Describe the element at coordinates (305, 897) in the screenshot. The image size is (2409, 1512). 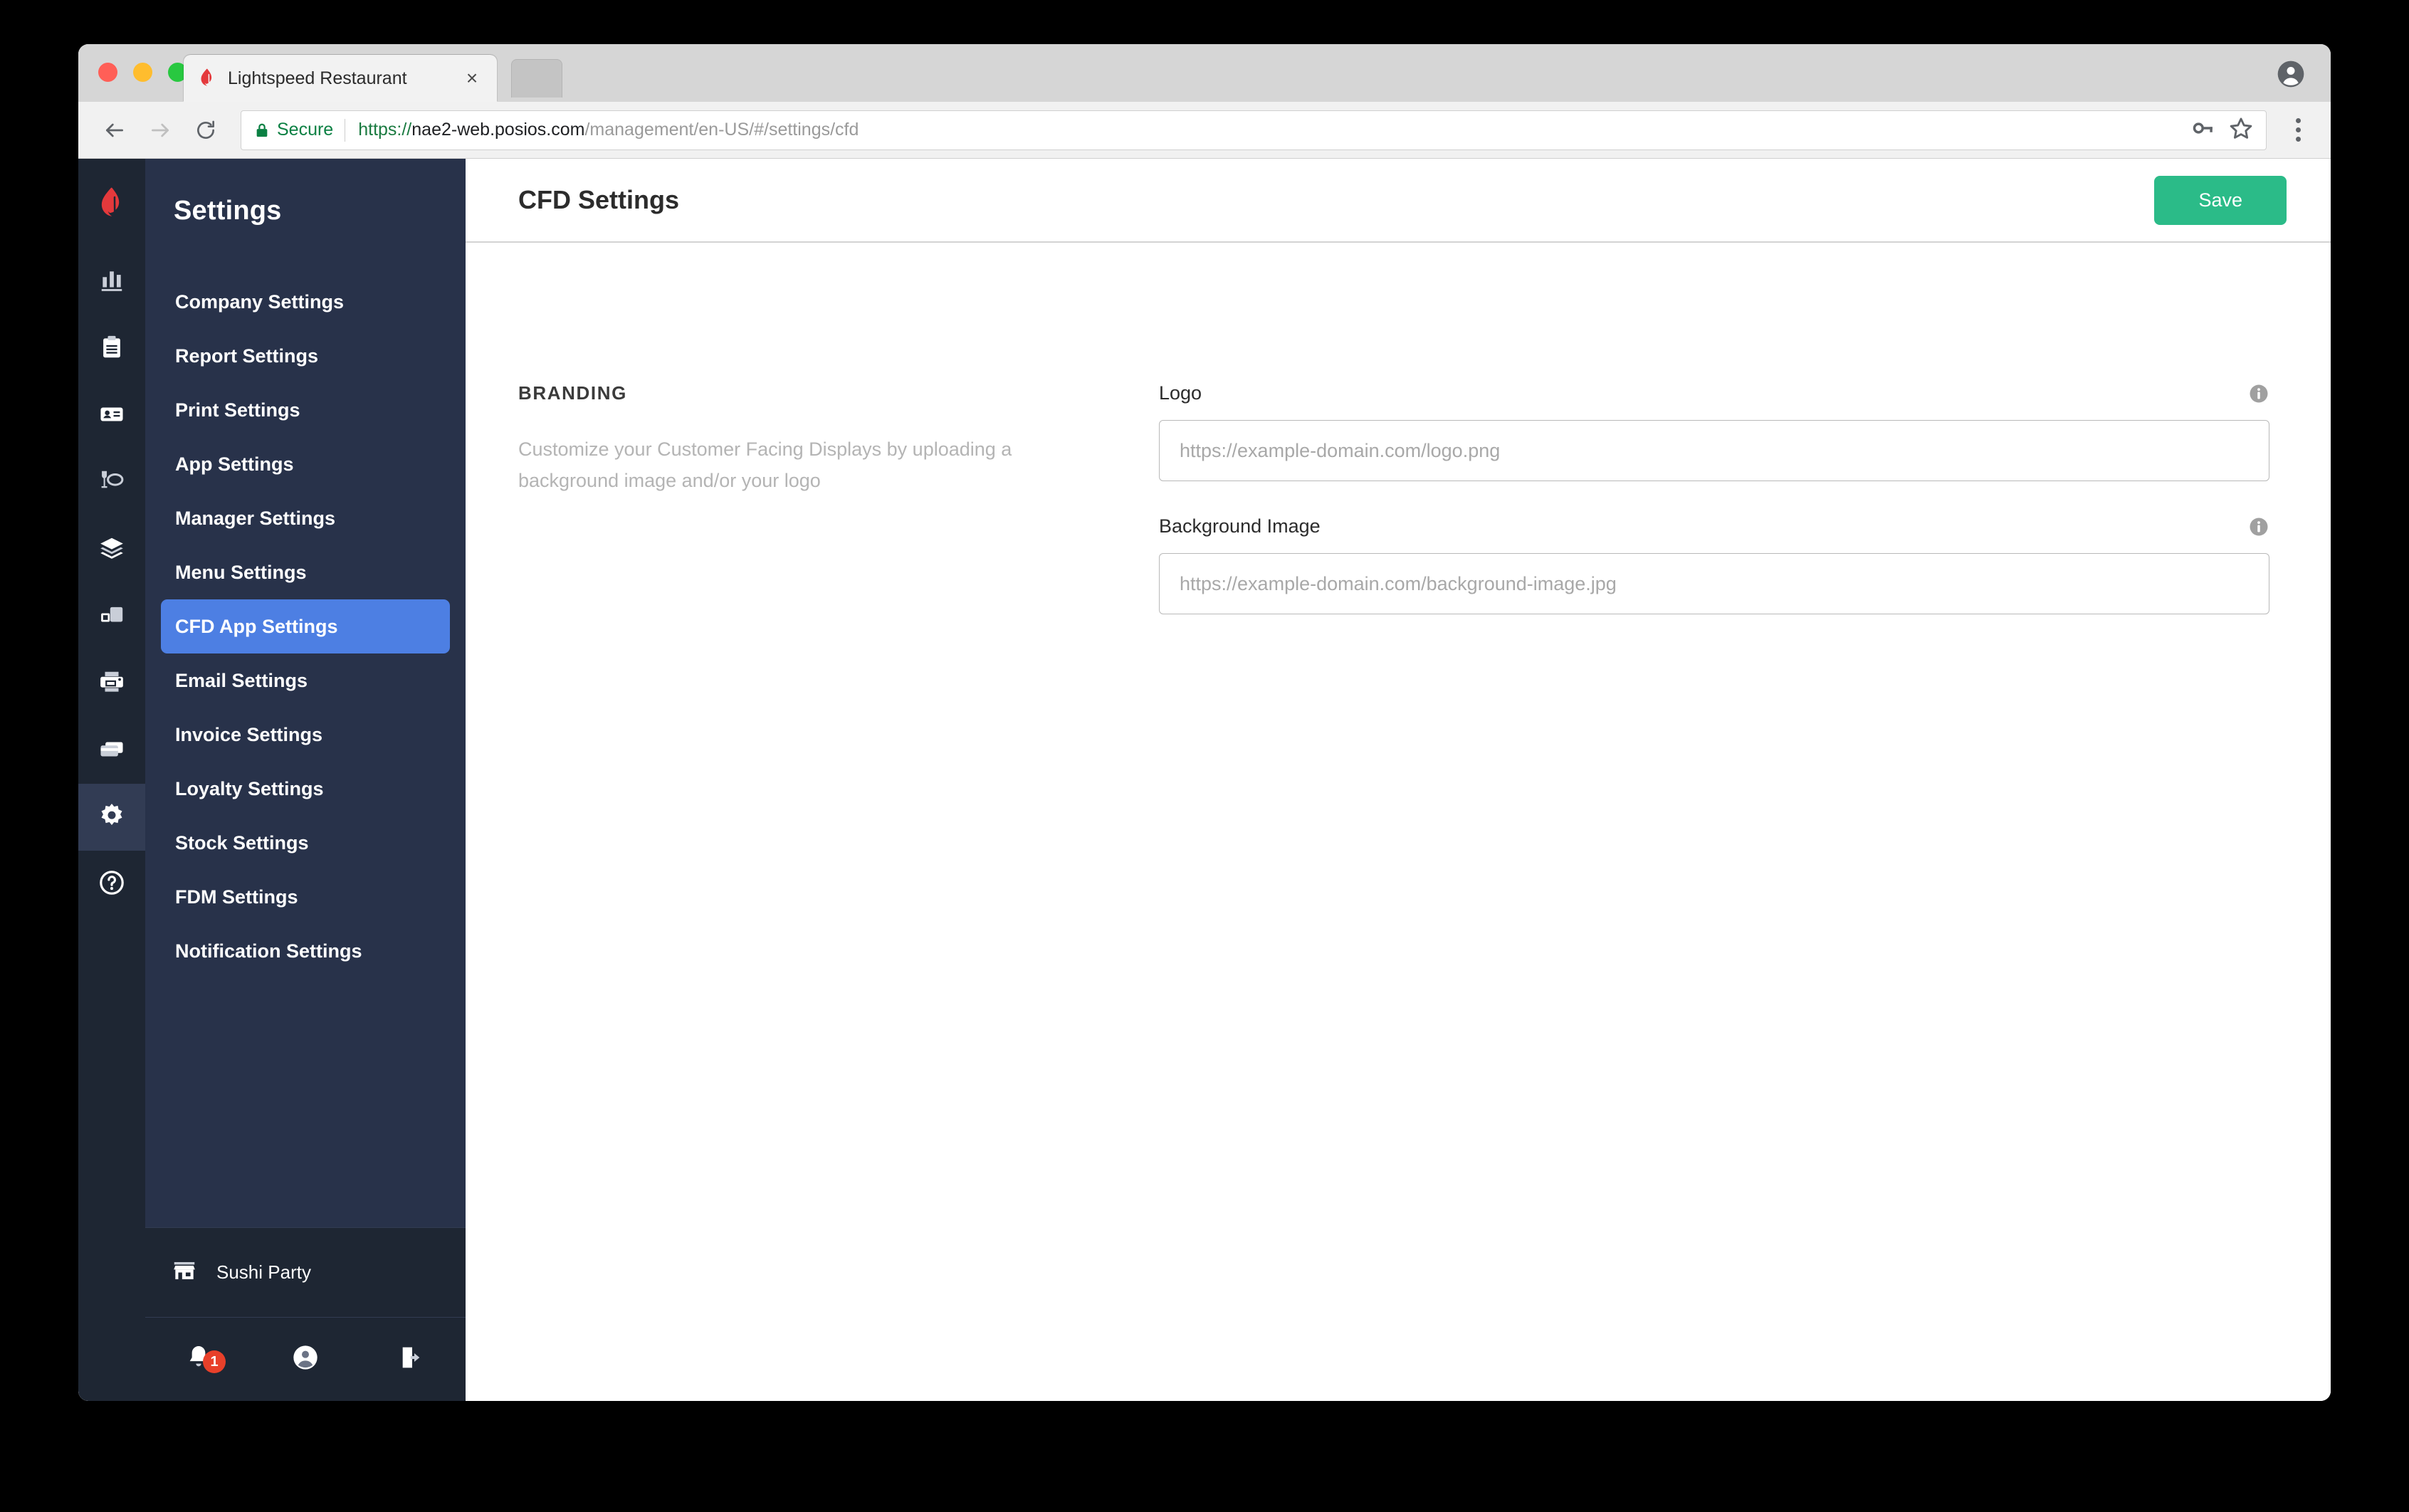
I see `sidebar-item-fdm-settings: FDM Settings` at that location.